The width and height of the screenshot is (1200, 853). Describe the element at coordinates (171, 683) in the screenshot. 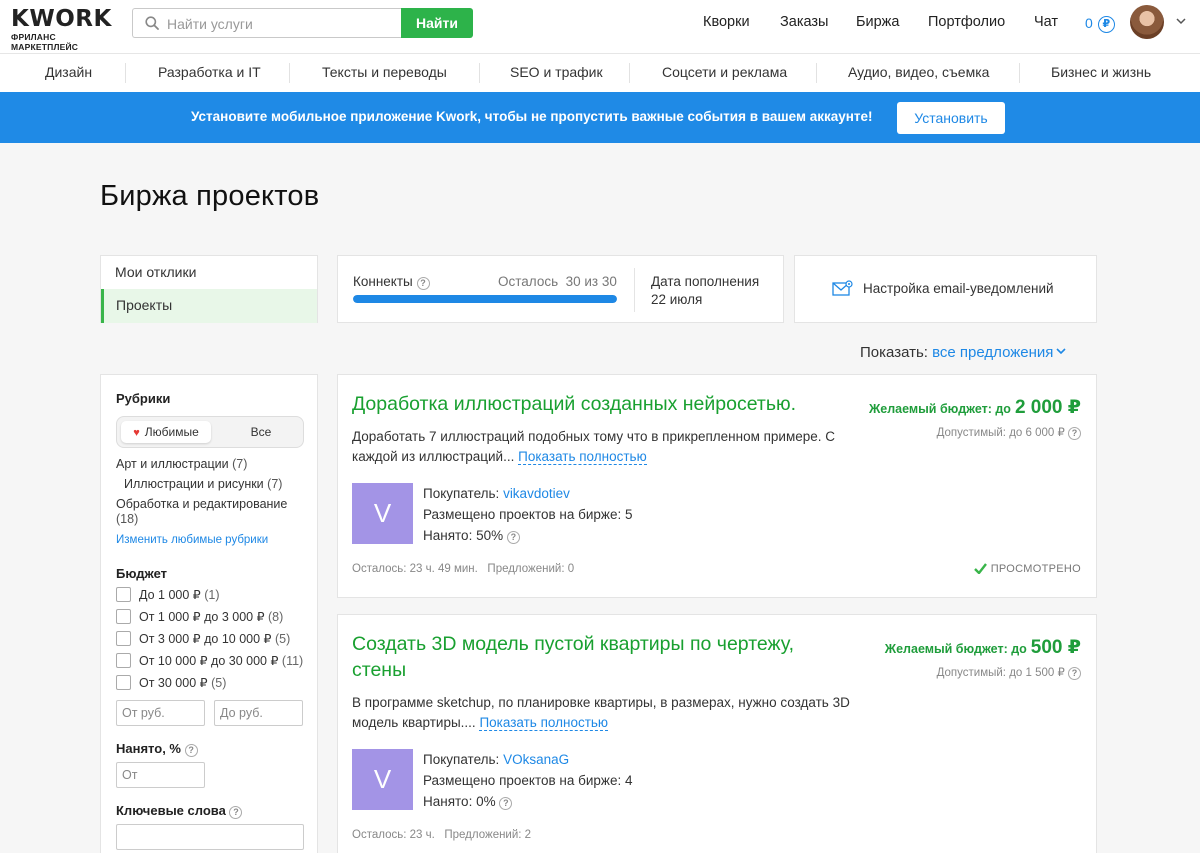

I see `budget-option: От 30 000 ₽ (5)` at that location.